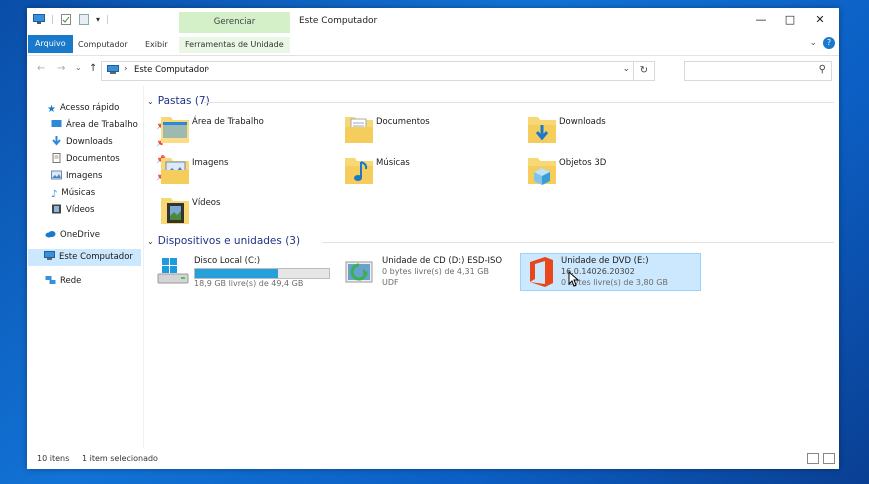  What do you see at coordinates (102, 125) in the screenshot?
I see `sidebar-item-label: Área de Trabalho` at bounding box center [102, 125].